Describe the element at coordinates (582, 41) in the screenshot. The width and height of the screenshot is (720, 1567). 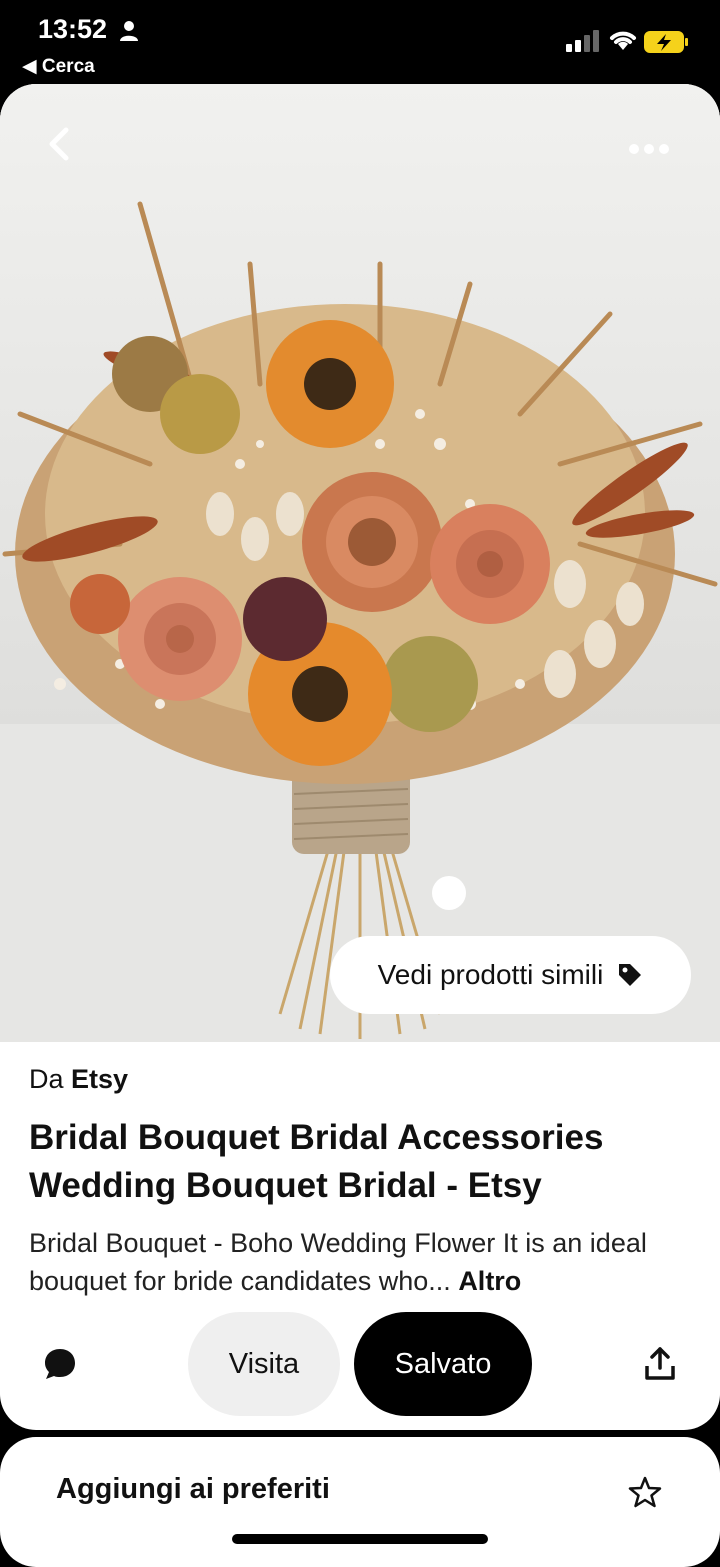
I see `signal-icon` at that location.